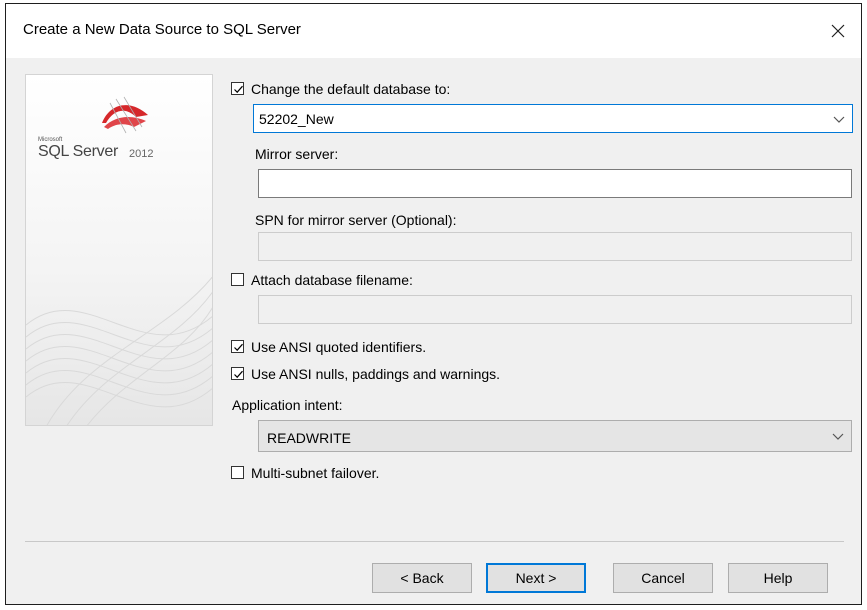 The image size is (867, 610). I want to click on window-title: Create a New Data Source to SQL Server, so click(162, 29).